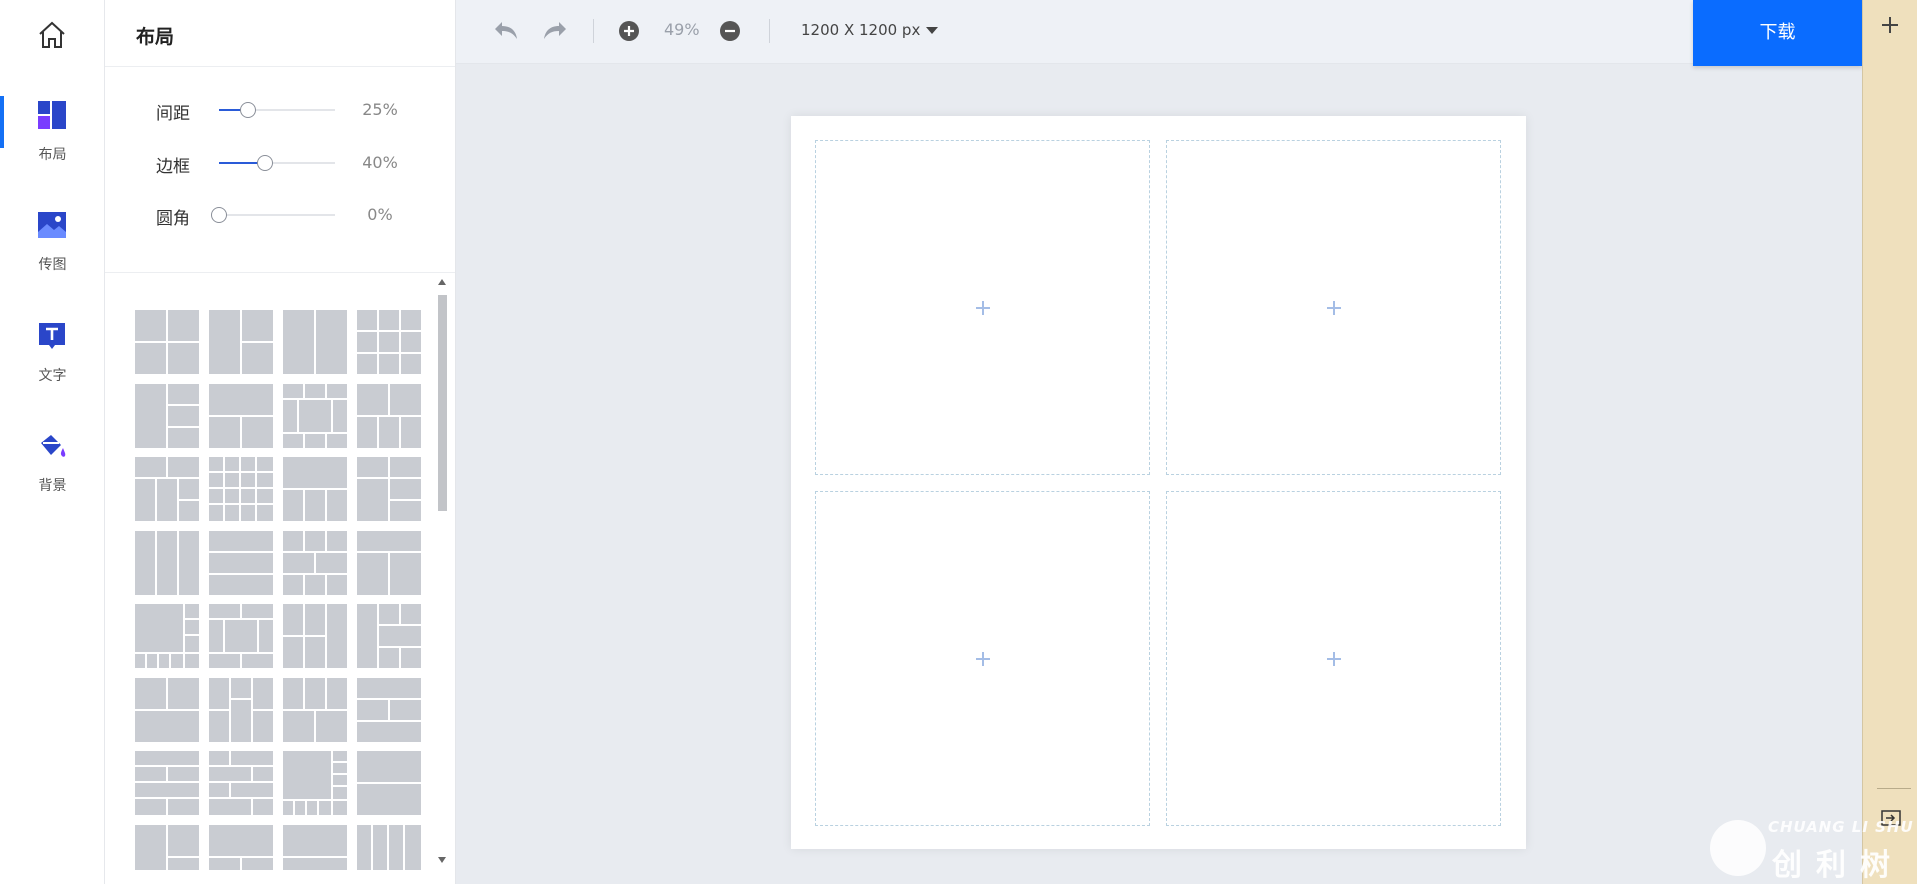 The image size is (1917, 884). What do you see at coordinates (1890, 25) in the screenshot?
I see `add-icon` at bounding box center [1890, 25].